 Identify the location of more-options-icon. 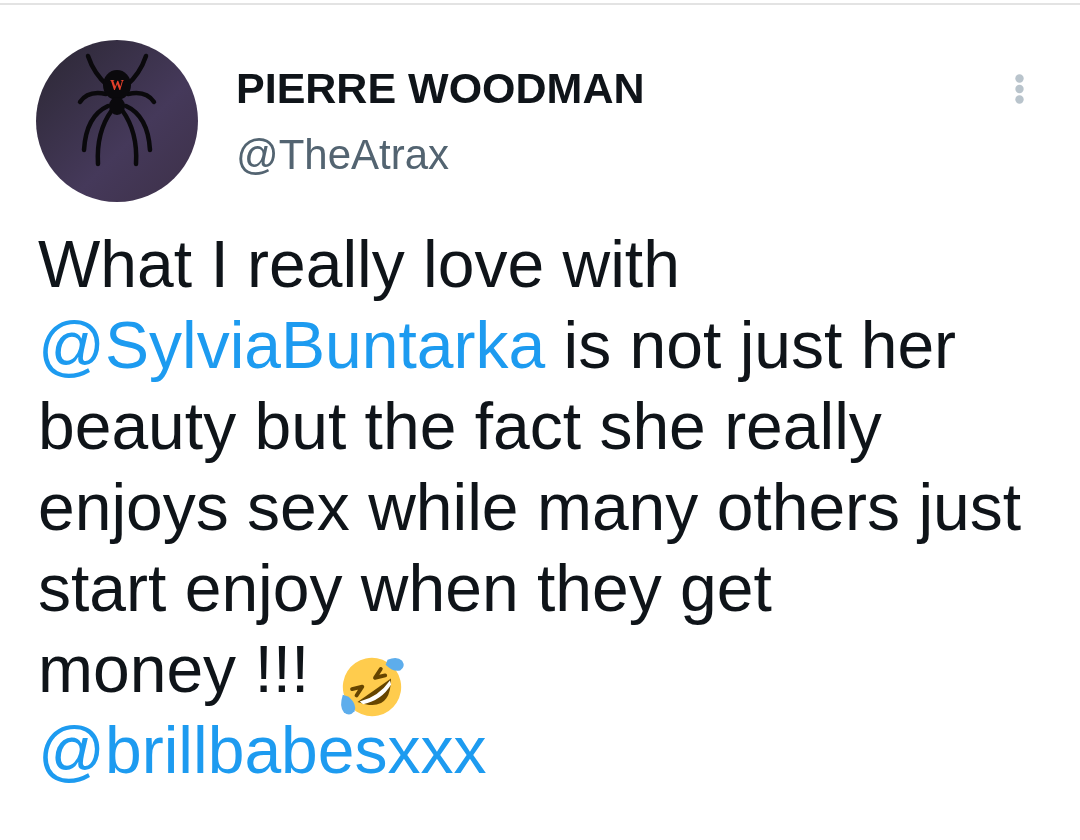
(1019, 89).